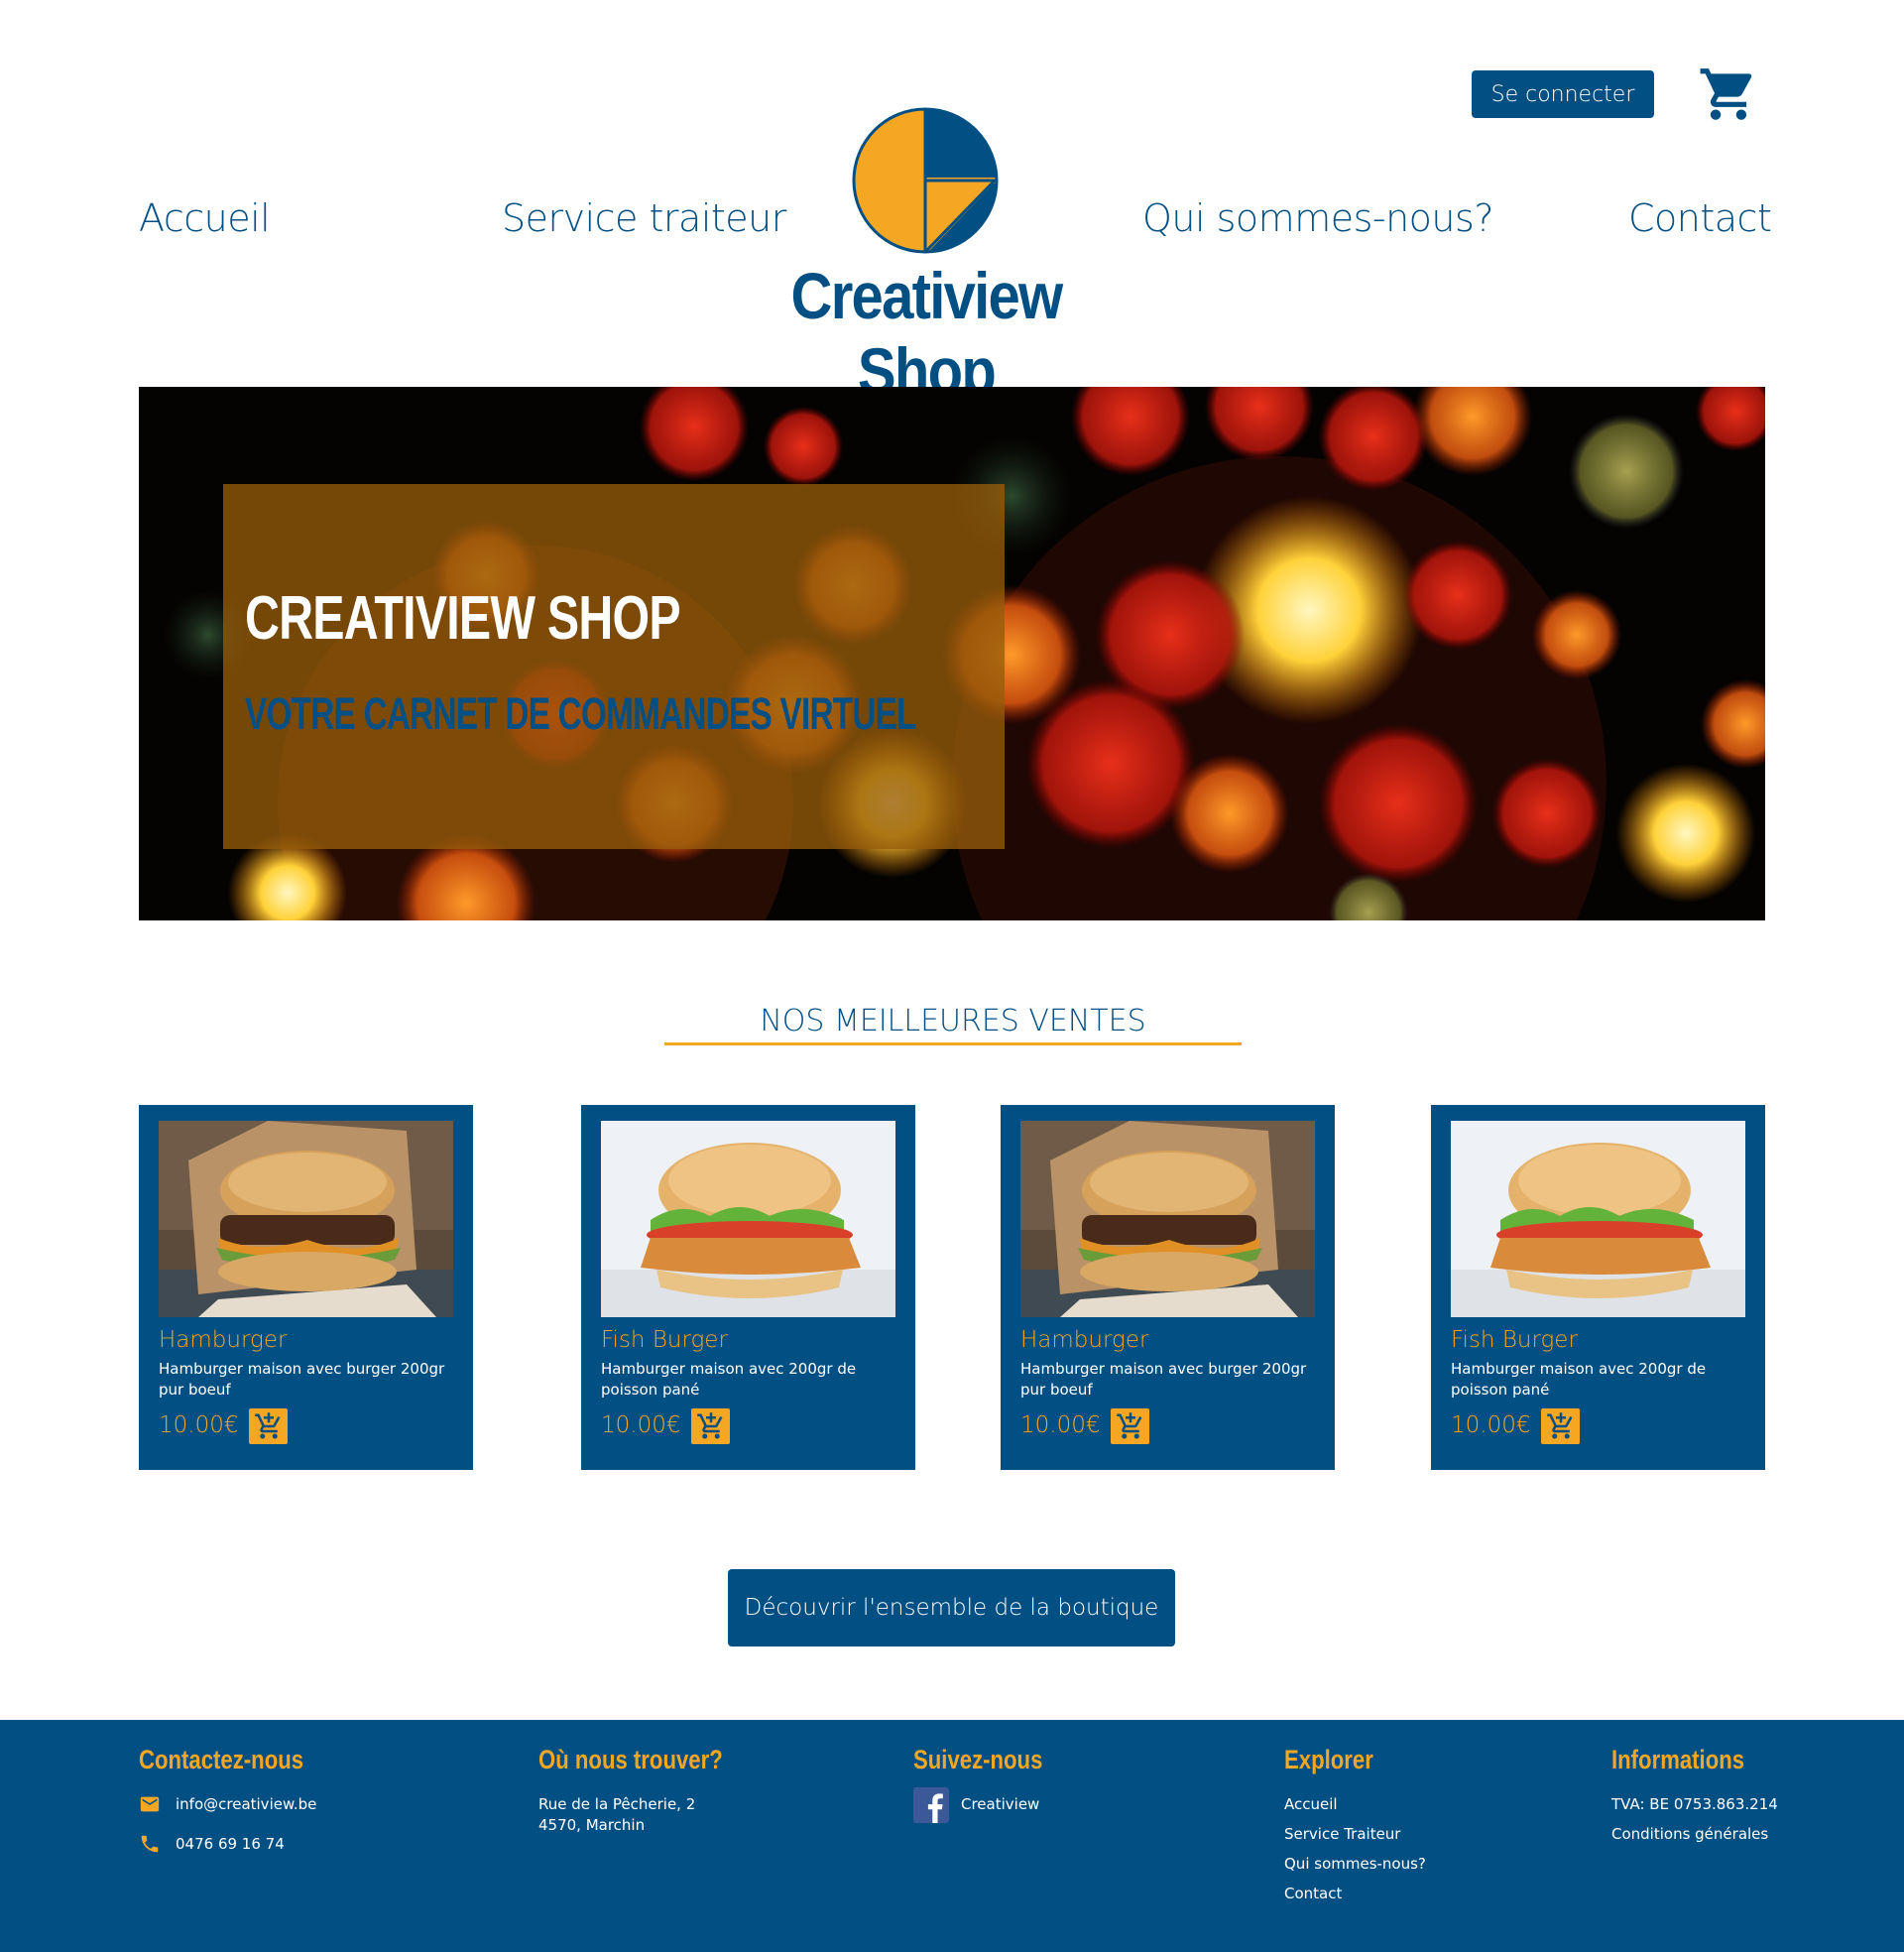 This screenshot has height=1952, width=1904. Describe the element at coordinates (150, 1804) in the screenshot. I see `mail-icon` at that location.